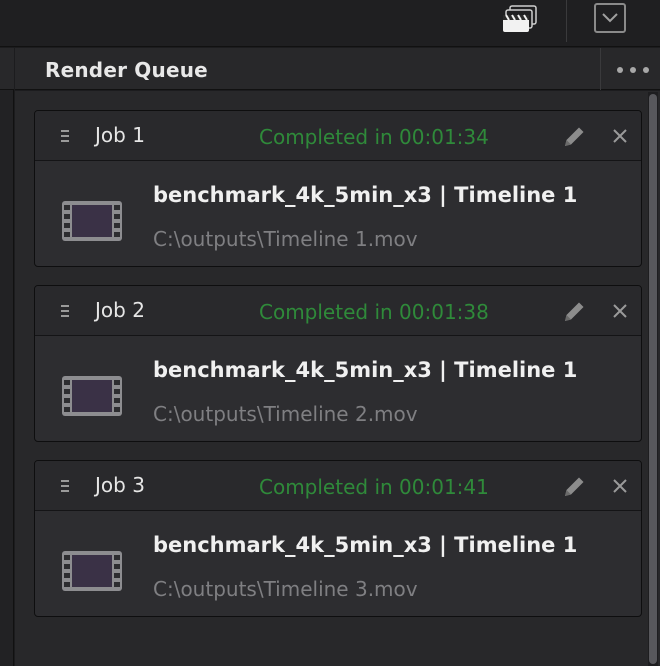  I want to click on page-title: Render Queue, so click(126, 70).